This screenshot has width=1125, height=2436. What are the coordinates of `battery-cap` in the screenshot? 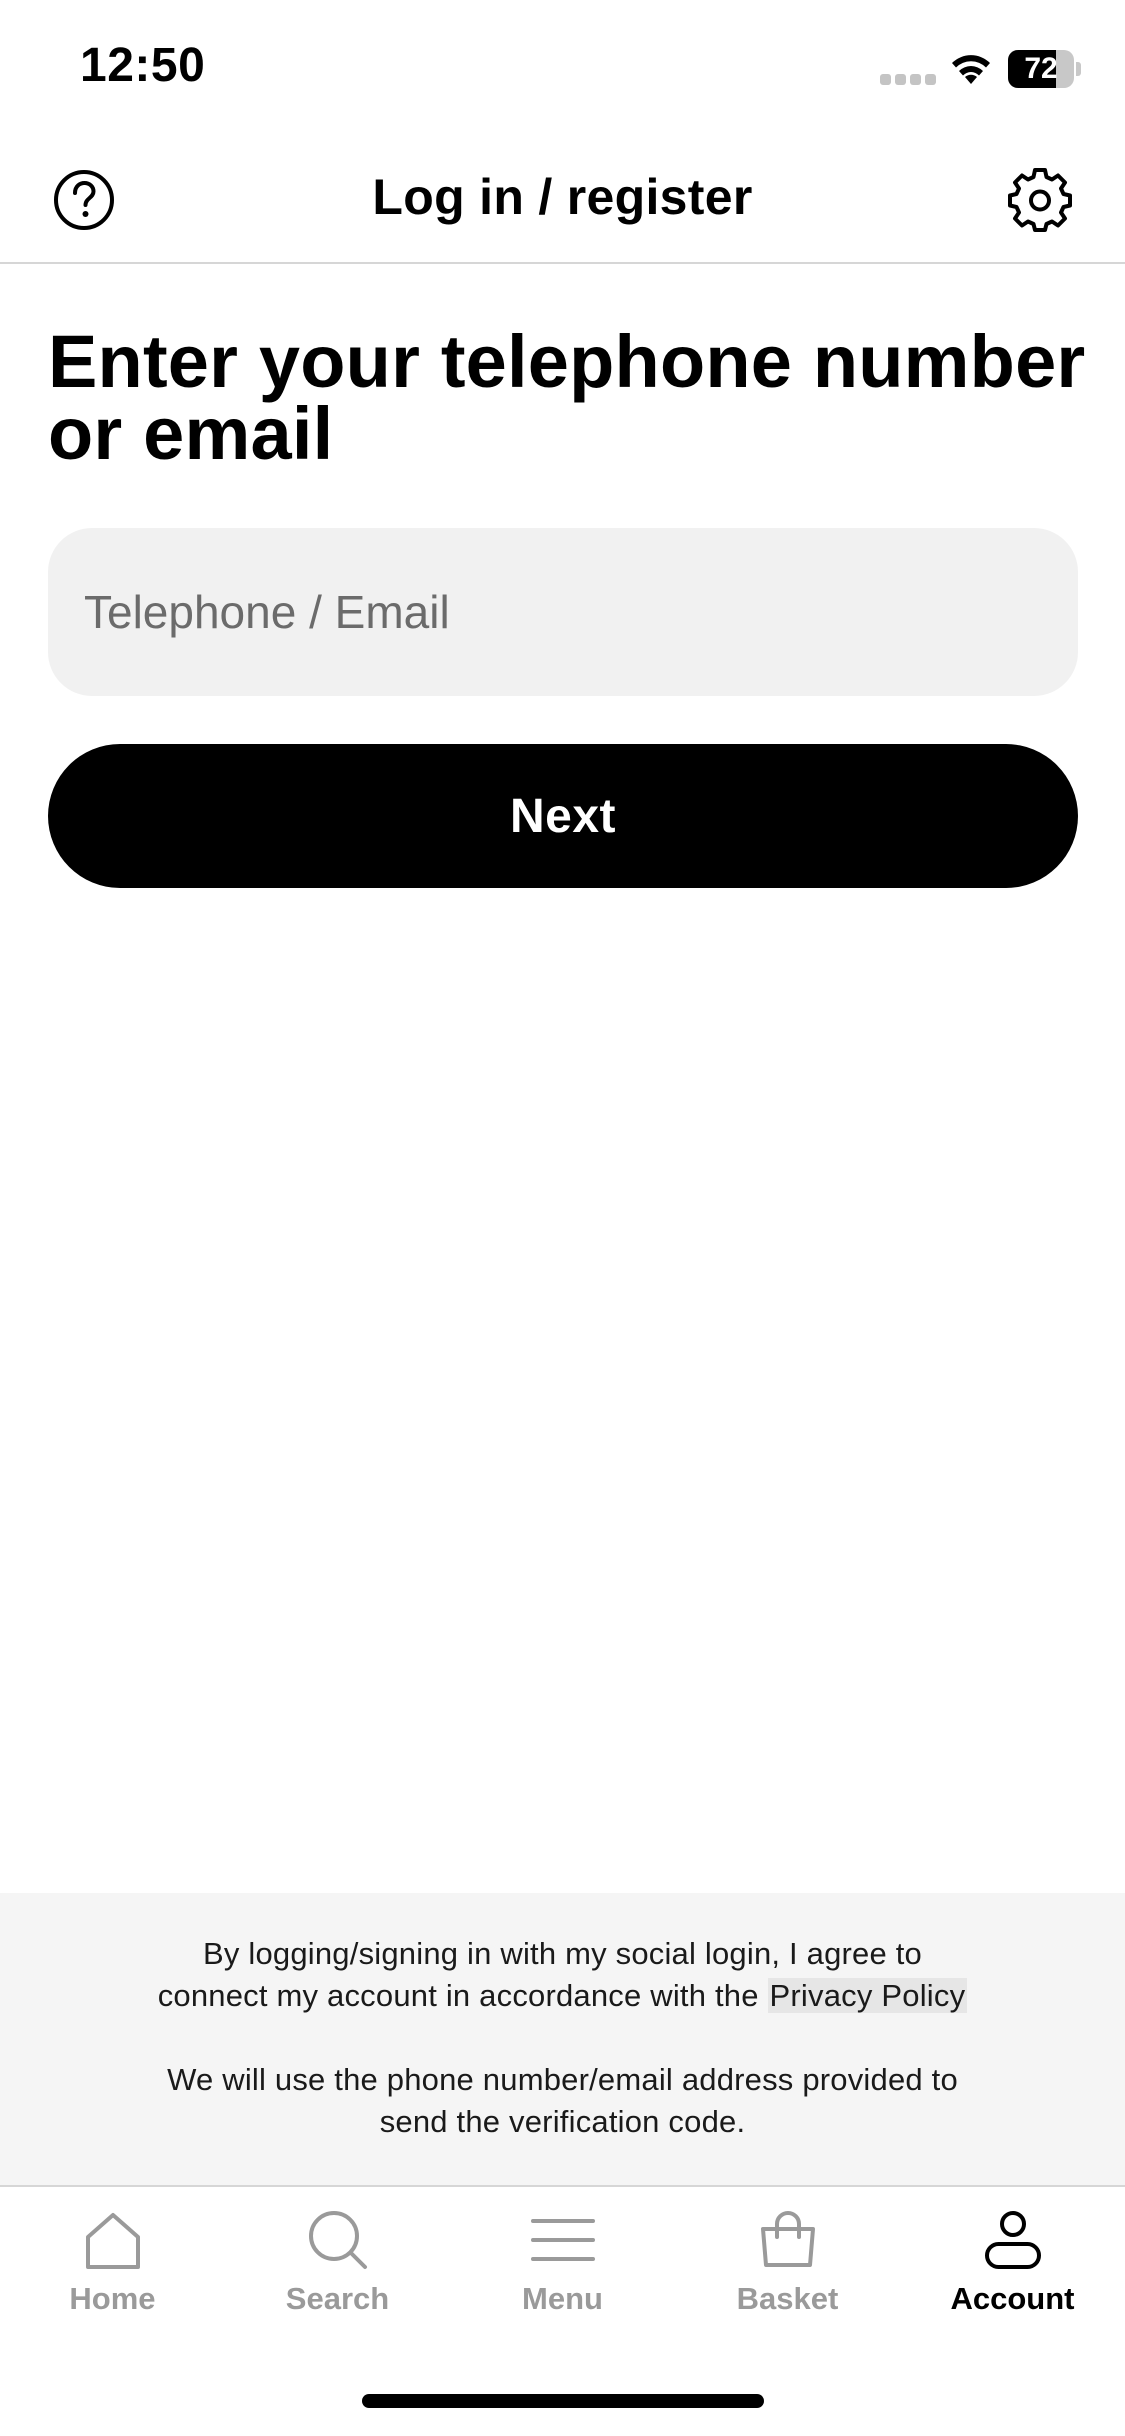 It's located at (1078, 69).